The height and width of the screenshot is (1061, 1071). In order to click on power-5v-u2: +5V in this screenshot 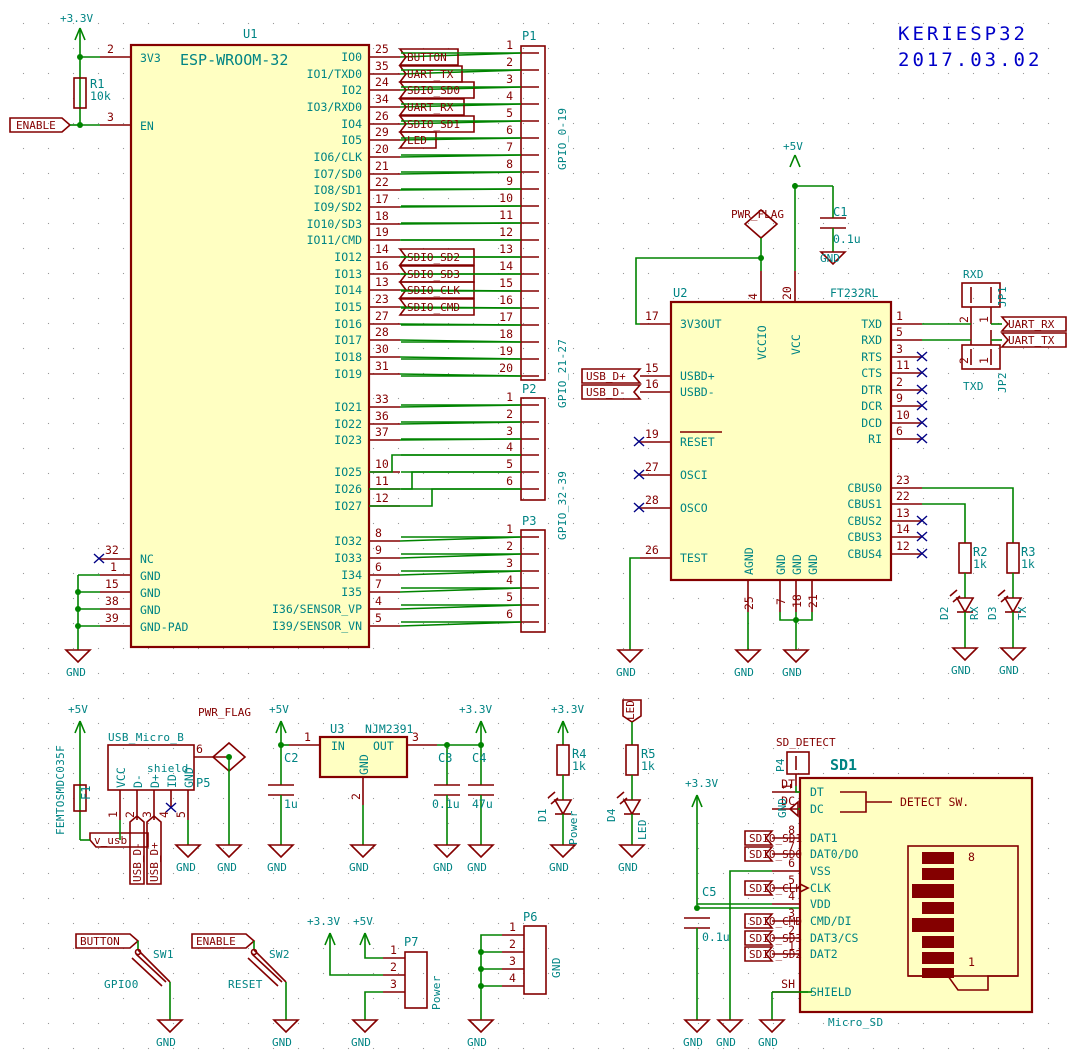, I will do `click(793, 146)`.